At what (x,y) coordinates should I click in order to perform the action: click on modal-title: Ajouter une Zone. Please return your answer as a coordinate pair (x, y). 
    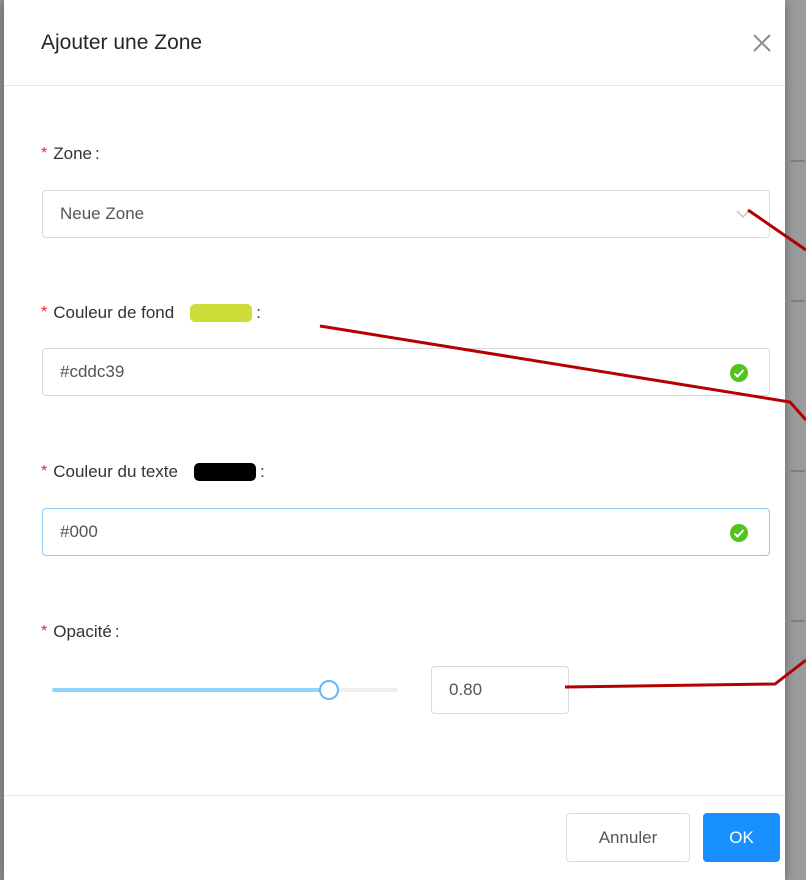
    Looking at the image, I should click on (122, 42).